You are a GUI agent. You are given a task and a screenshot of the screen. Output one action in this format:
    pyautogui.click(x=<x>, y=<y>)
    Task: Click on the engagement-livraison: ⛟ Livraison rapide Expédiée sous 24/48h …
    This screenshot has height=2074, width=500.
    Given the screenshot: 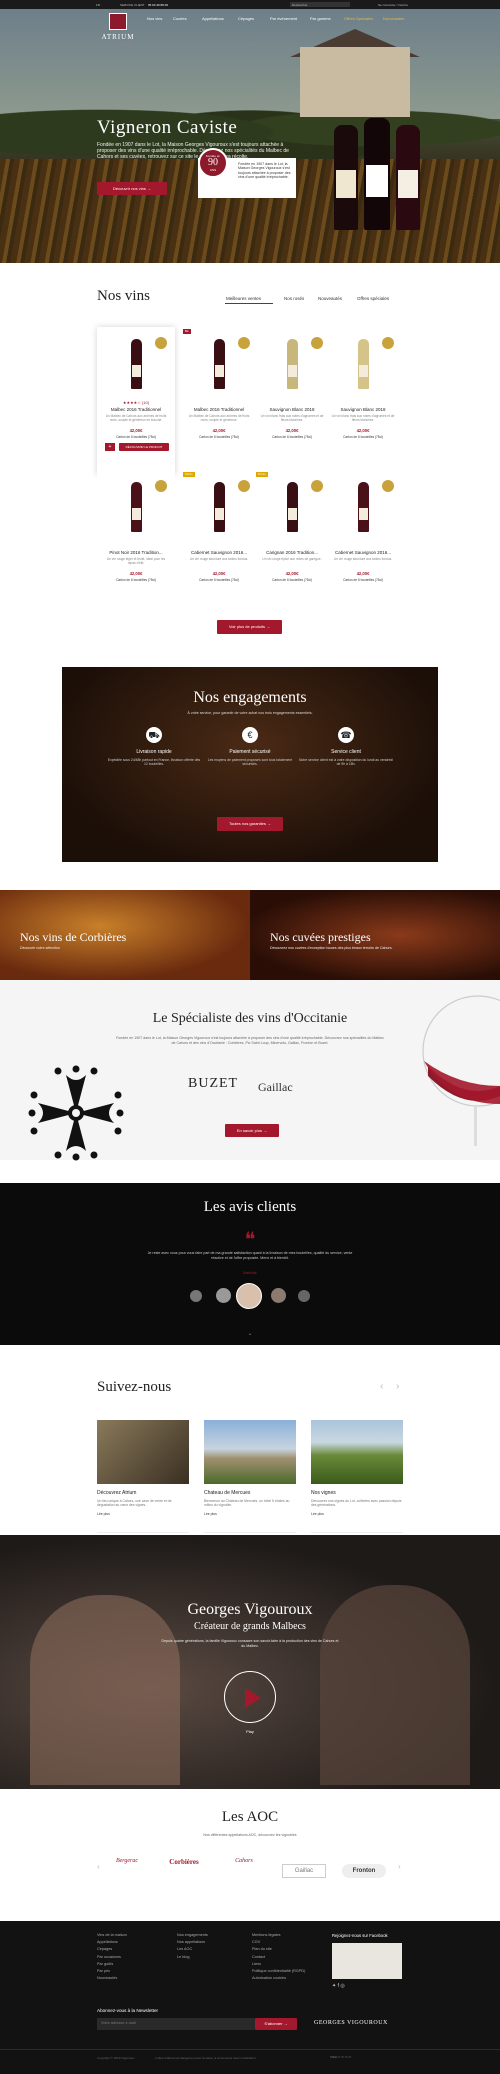 What is the action you would take?
    pyautogui.click(x=154, y=747)
    